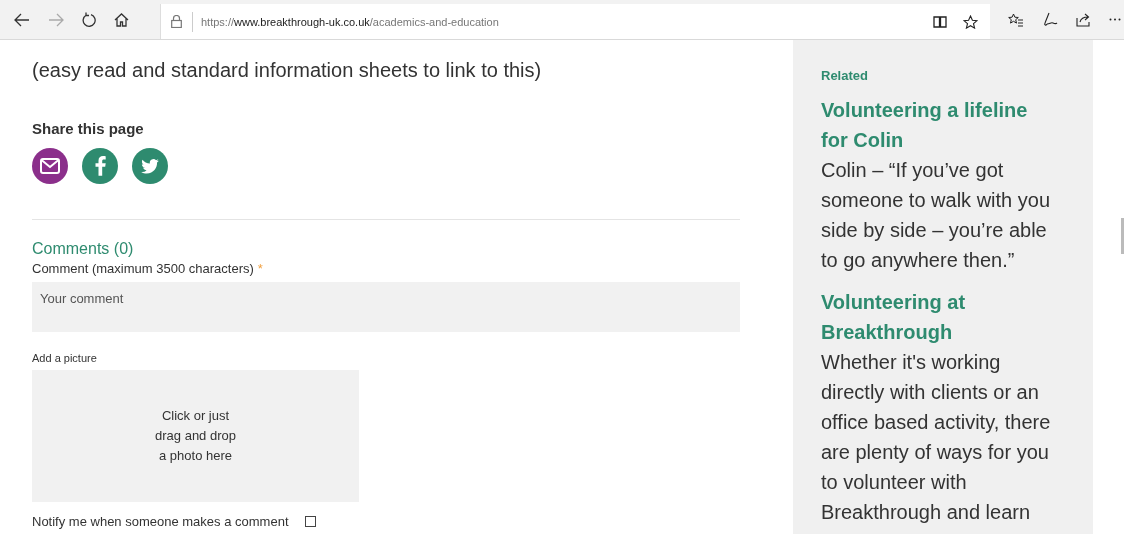  Describe the element at coordinates (143, 268) in the screenshot. I see `comment-label: Comment (maximum 3500 characters)` at that location.